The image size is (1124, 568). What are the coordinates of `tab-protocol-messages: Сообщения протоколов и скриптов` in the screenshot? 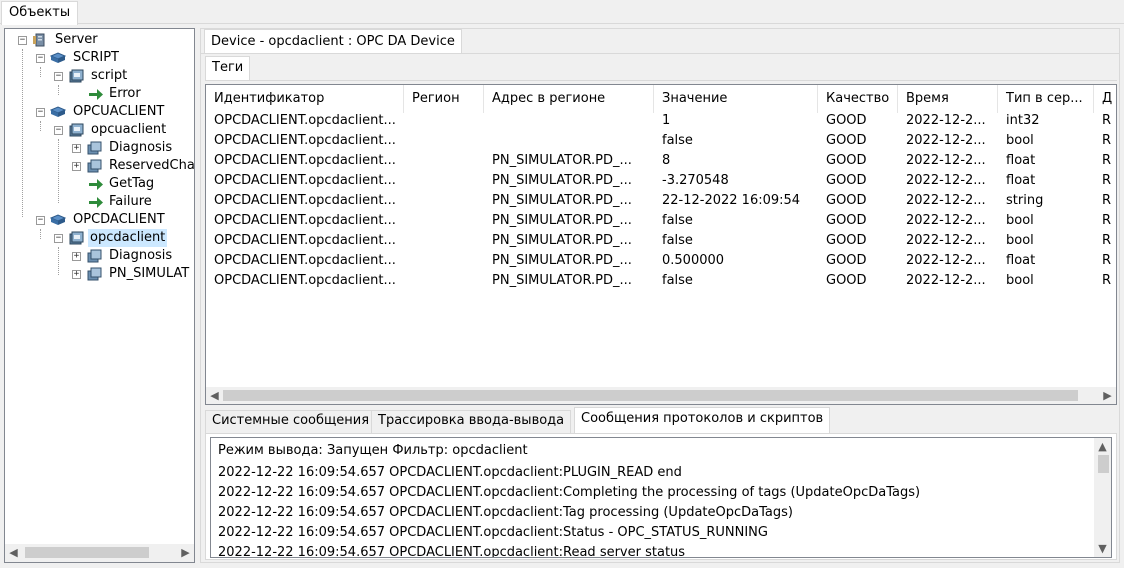 It's located at (702, 420).